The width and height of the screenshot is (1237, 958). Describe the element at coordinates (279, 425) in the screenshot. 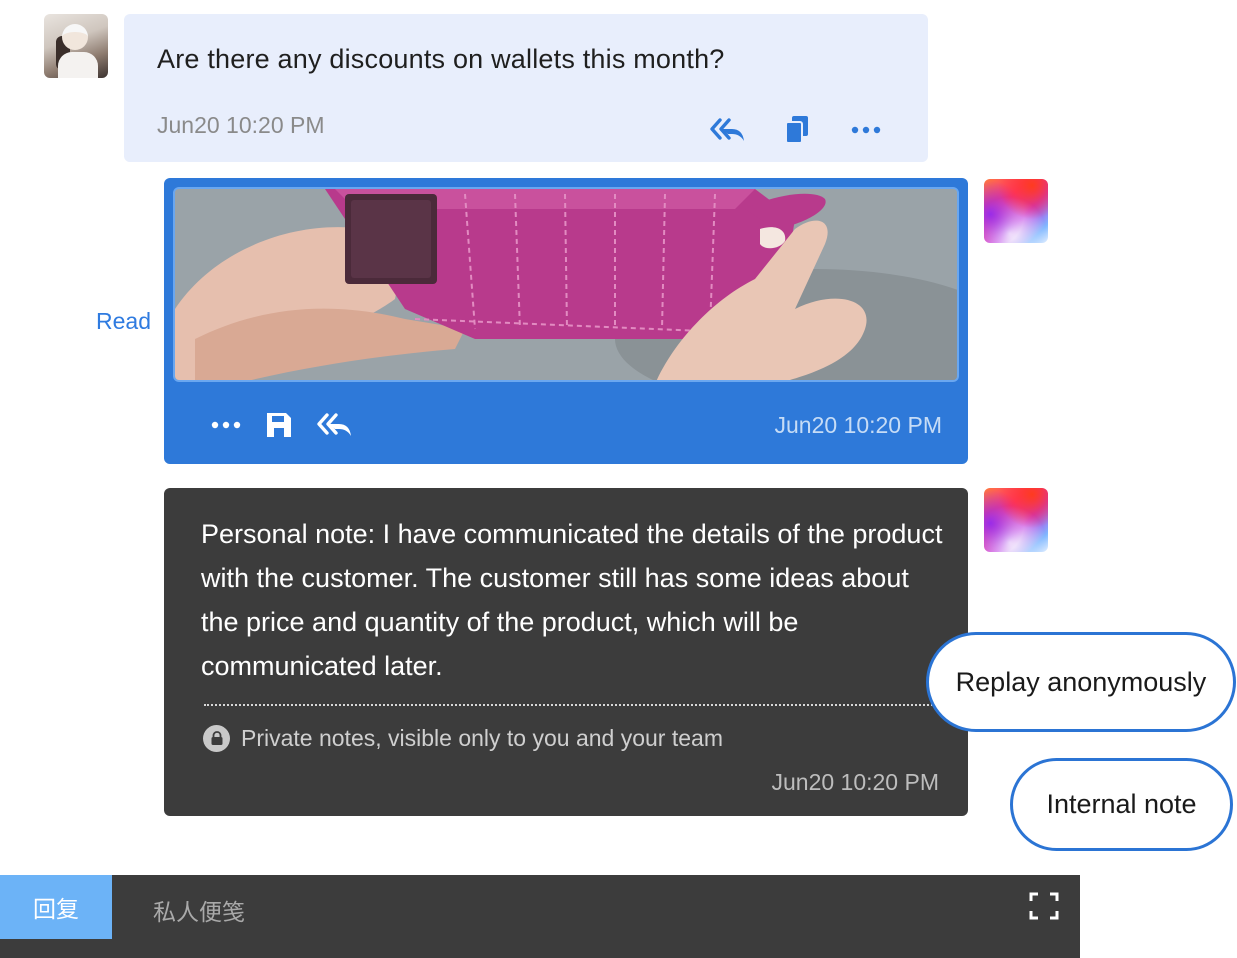

I see `save-icon` at that location.